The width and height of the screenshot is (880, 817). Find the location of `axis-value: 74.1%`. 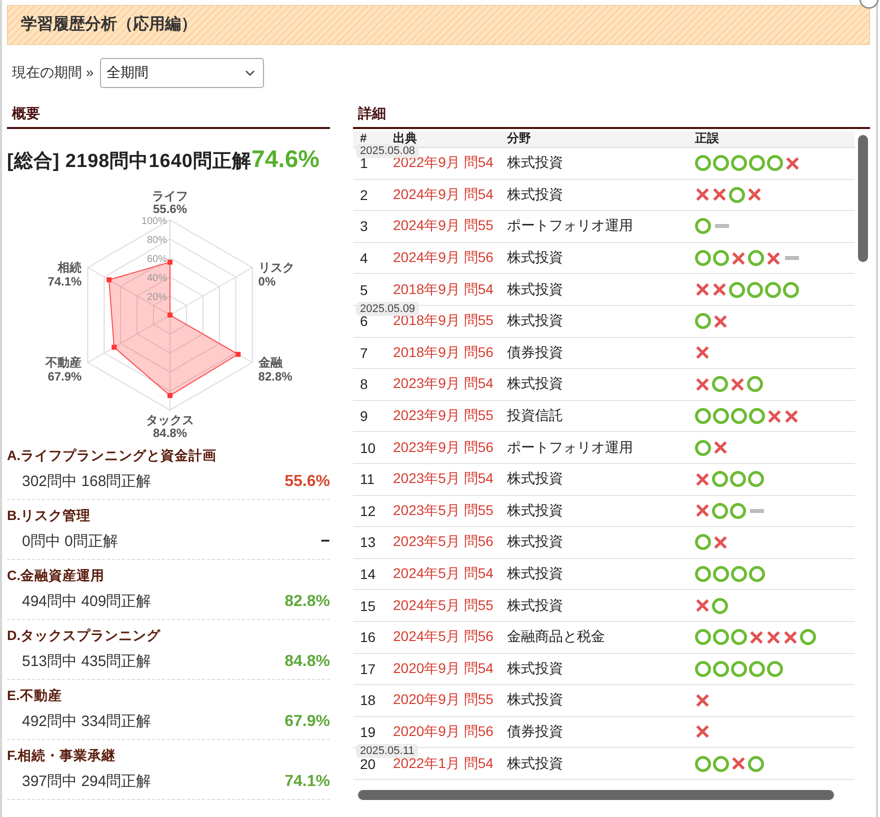

axis-value: 74.1% is located at coordinates (65, 281).